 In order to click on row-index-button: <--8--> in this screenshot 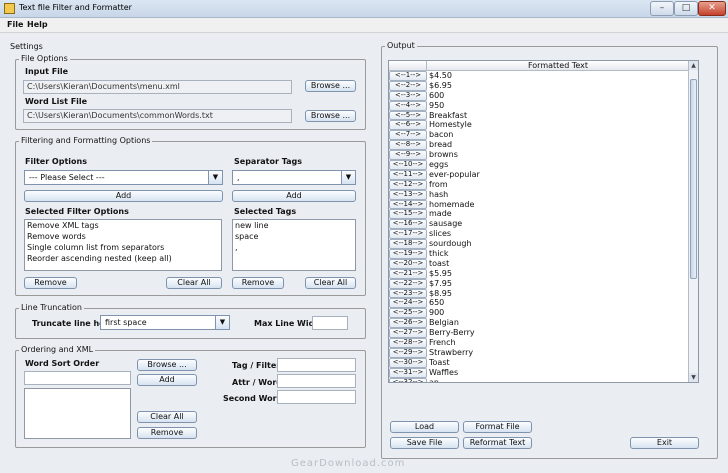, I will do `click(408, 145)`.